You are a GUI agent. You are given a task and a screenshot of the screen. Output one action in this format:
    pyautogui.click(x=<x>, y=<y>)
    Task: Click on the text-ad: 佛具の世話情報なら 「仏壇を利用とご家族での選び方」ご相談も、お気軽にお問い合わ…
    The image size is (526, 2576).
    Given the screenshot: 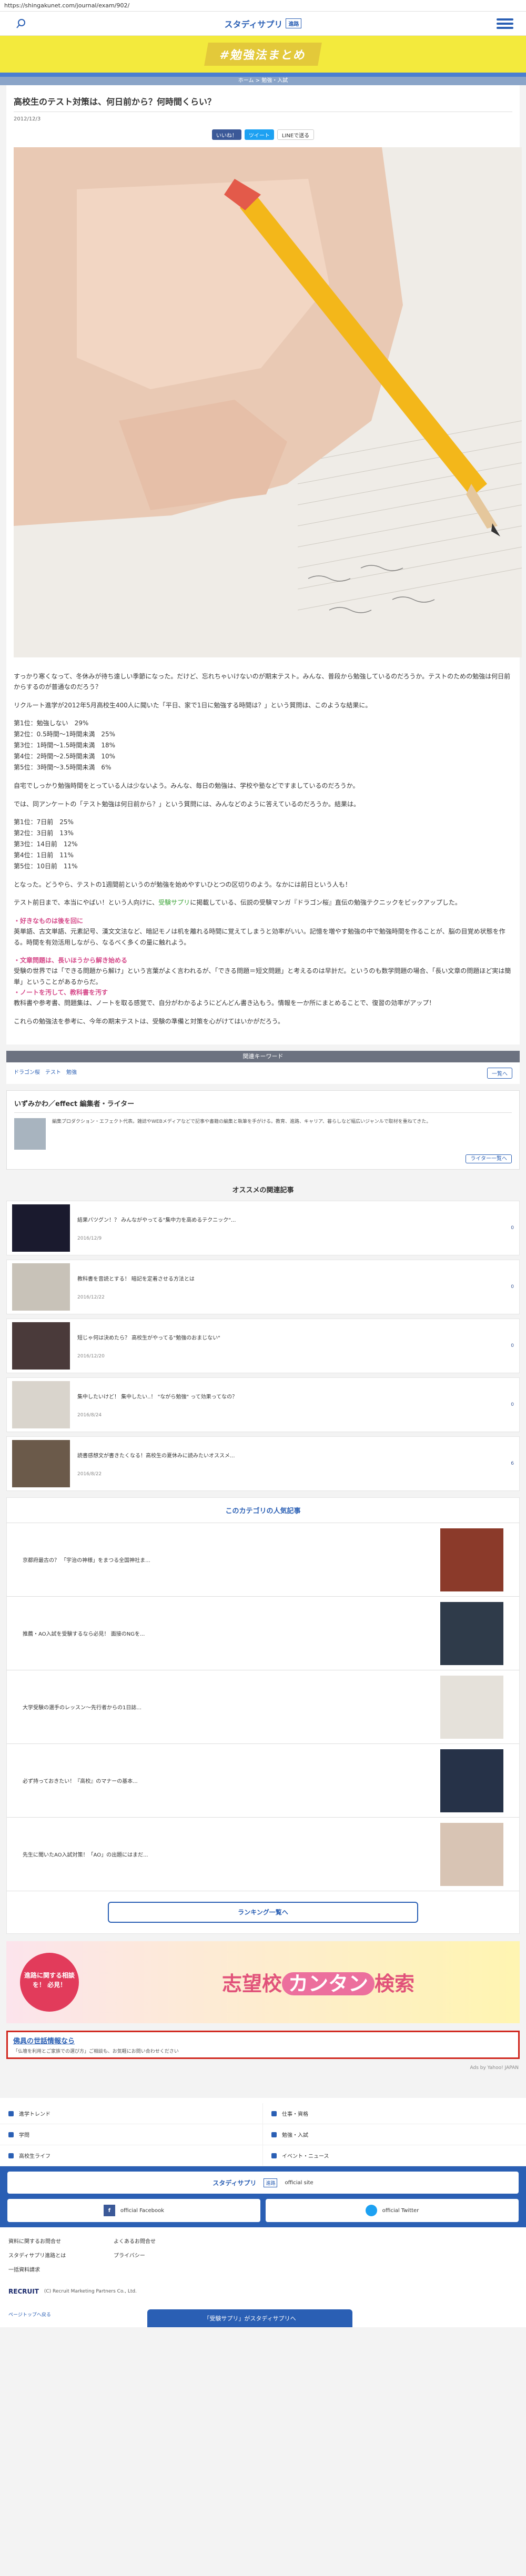 What is the action you would take?
    pyautogui.click(x=263, y=2046)
    